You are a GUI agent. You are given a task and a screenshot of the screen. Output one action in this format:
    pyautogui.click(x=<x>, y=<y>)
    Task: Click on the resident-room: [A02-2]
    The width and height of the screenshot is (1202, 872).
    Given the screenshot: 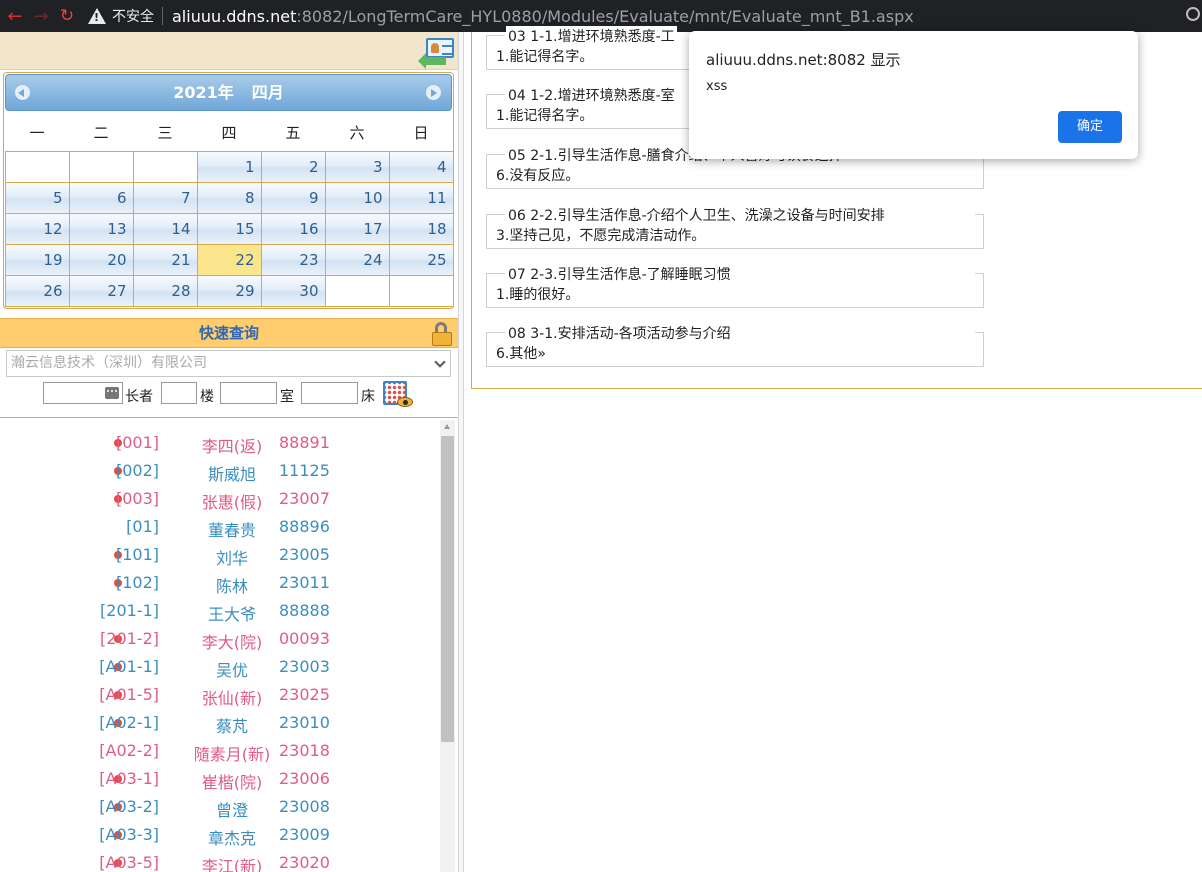 What is the action you would take?
    pyautogui.click(x=129, y=750)
    